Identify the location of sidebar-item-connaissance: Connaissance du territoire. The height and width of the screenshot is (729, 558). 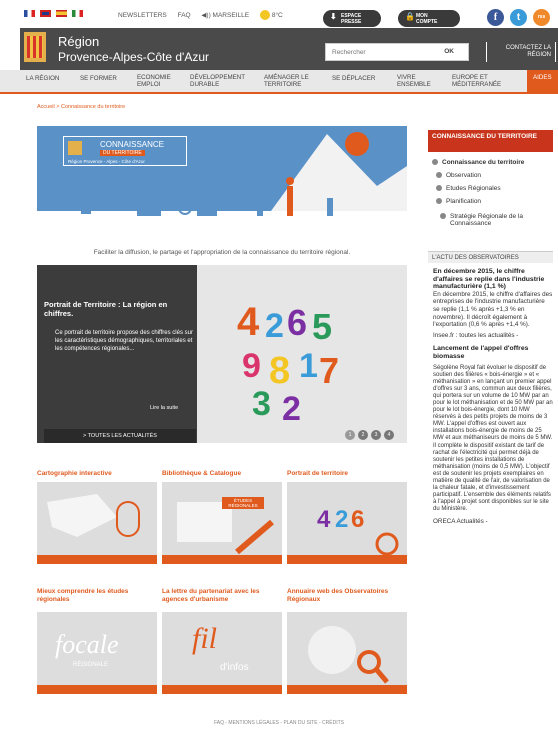
(478, 162).